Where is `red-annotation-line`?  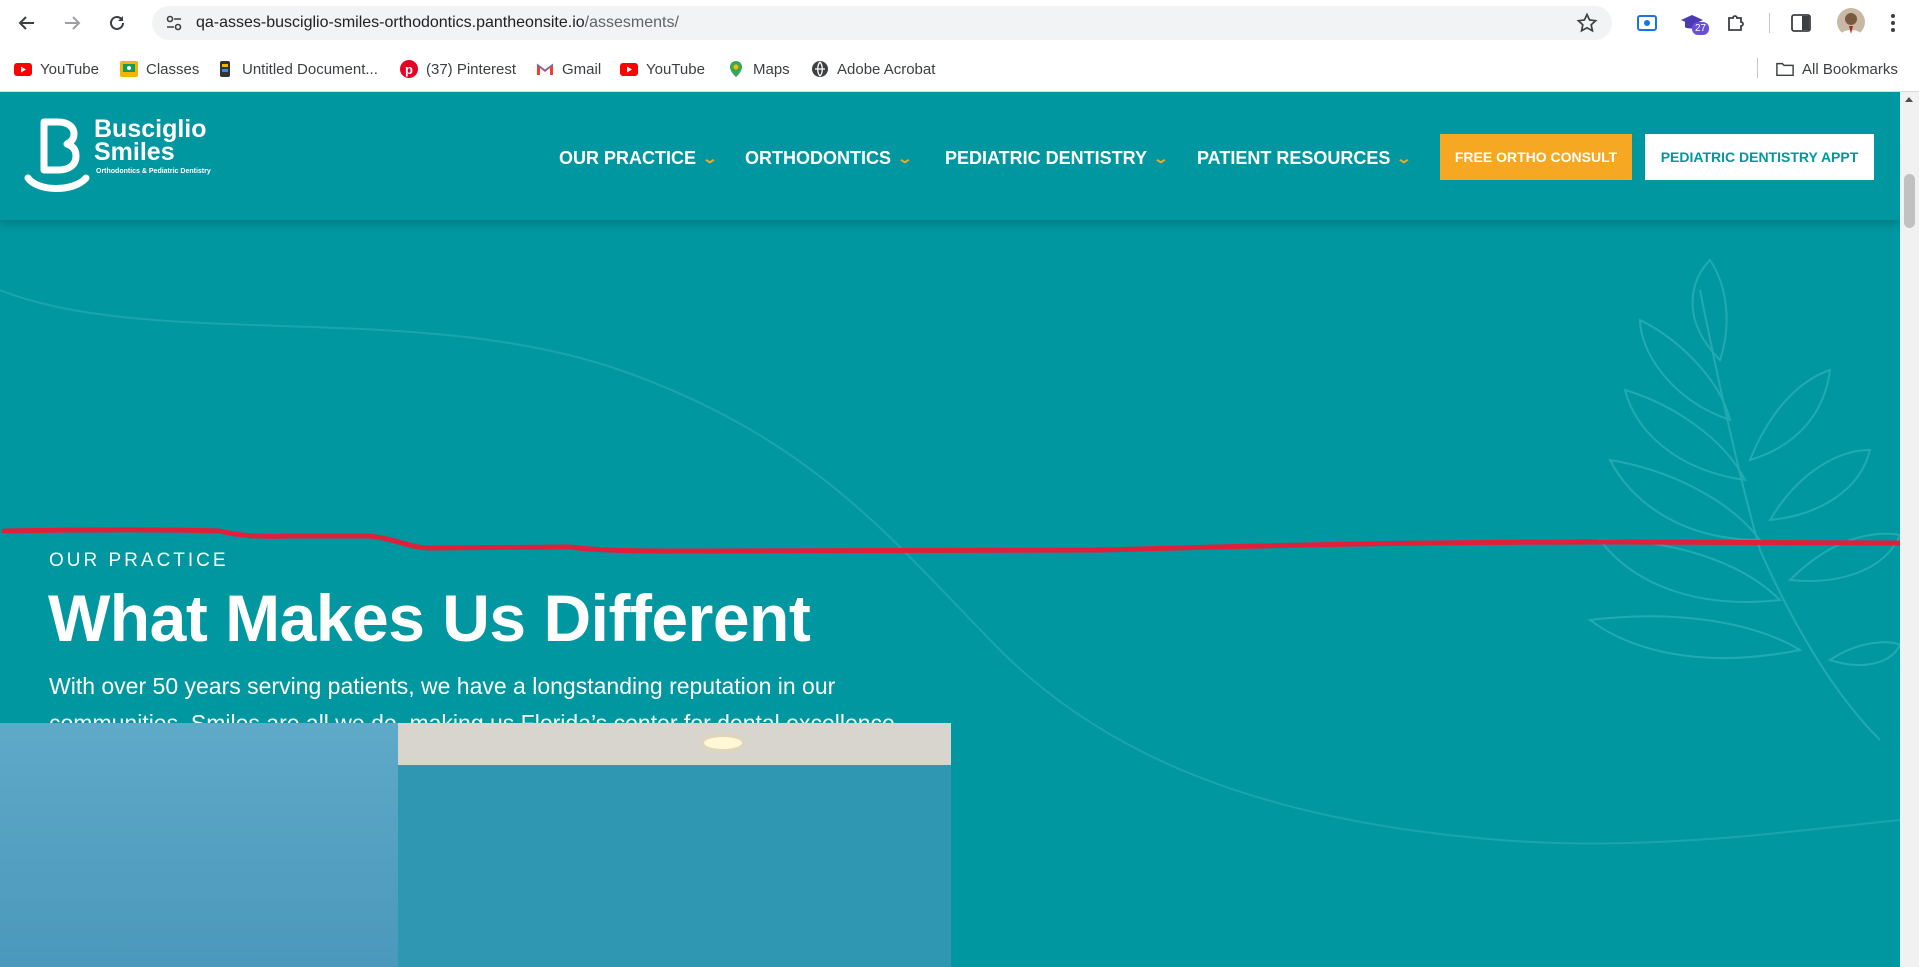 red-annotation-line is located at coordinates (950, 540).